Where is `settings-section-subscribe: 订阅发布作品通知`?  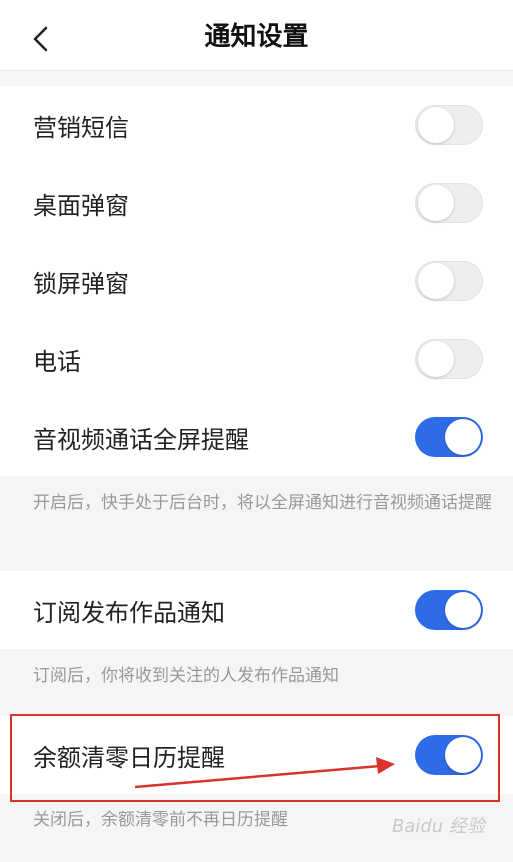 settings-section-subscribe: 订阅发布作品通知 is located at coordinates (256, 610).